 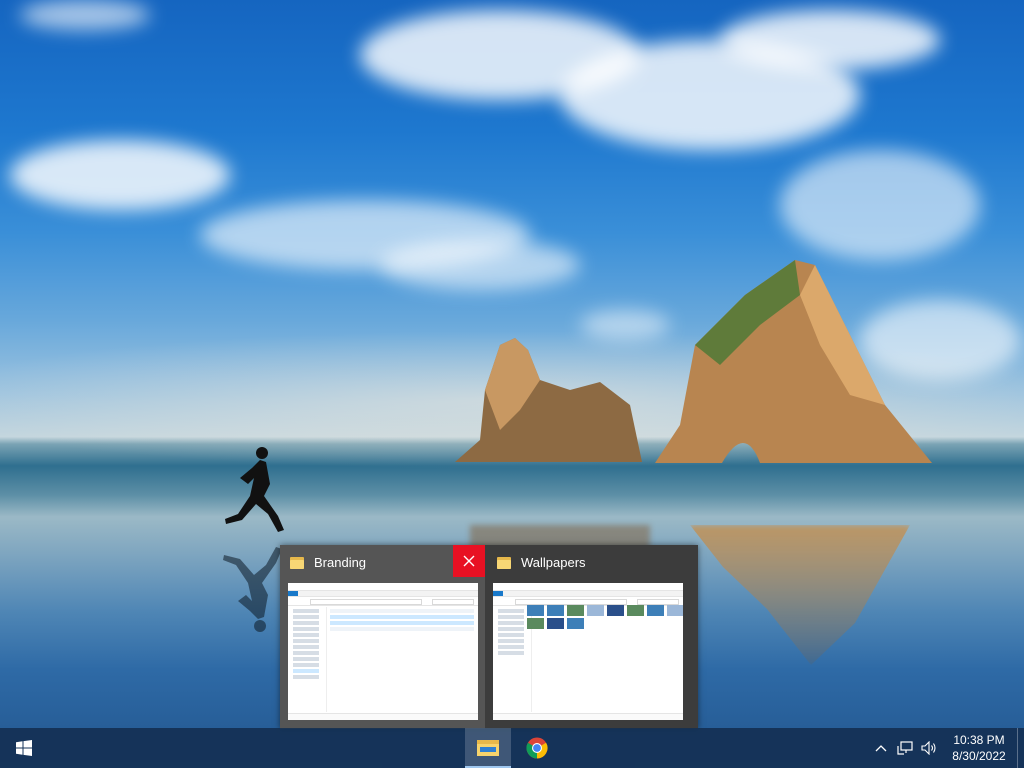 I want to click on system-tray: 10:38 PM 8/30/2022, so click(x=946, y=748).